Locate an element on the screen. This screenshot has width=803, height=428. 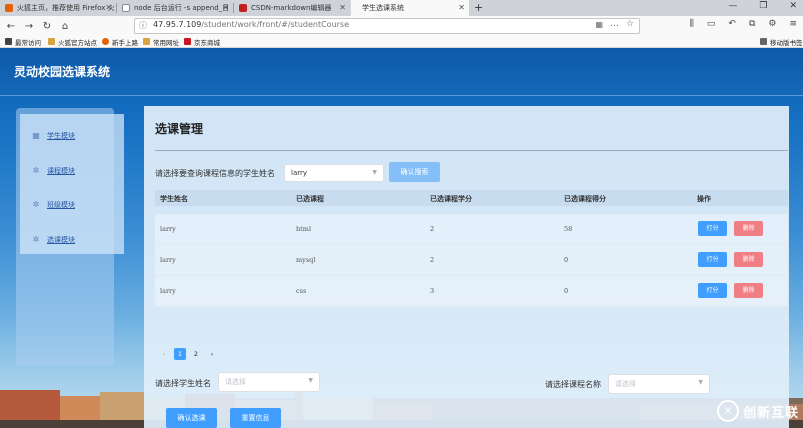
browser-tab-active: 学生选课系统 ✕ is located at coordinates (410, 8).